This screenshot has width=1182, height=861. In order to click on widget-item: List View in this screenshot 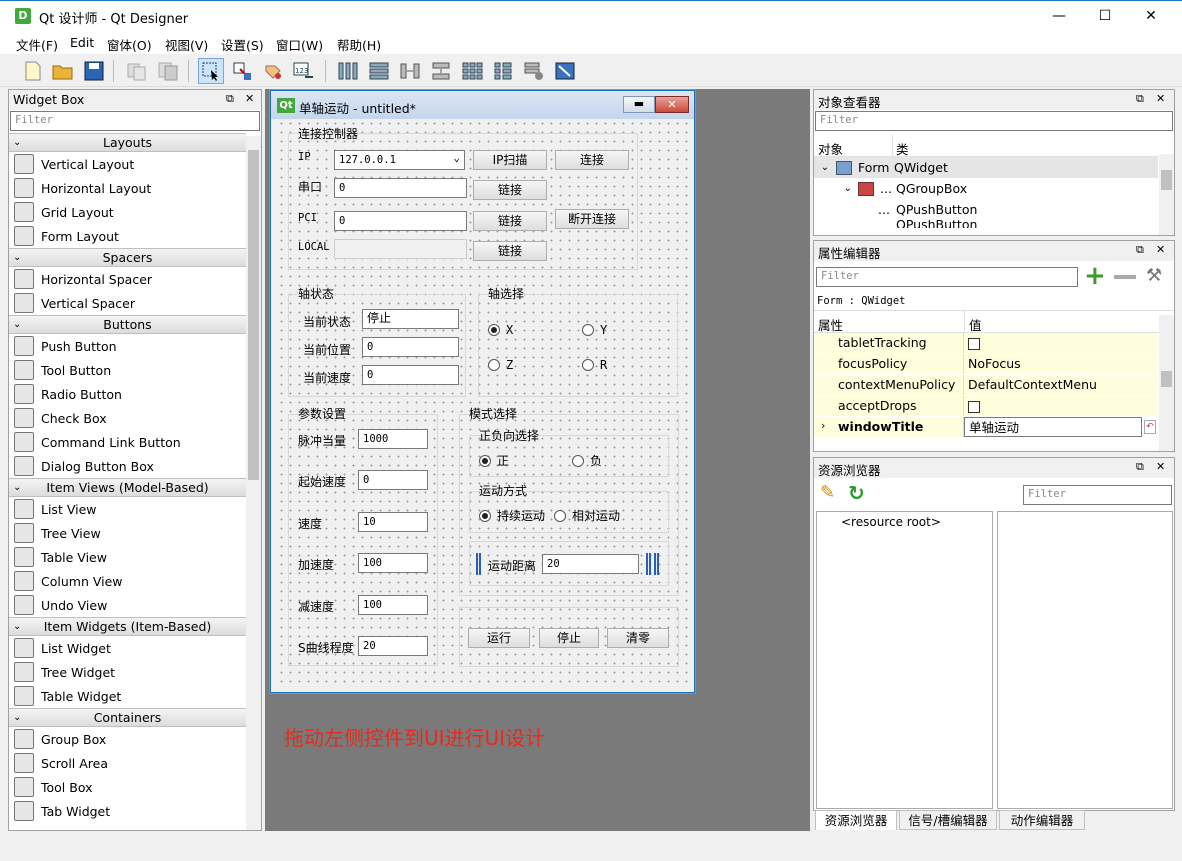, I will do `click(135, 509)`.